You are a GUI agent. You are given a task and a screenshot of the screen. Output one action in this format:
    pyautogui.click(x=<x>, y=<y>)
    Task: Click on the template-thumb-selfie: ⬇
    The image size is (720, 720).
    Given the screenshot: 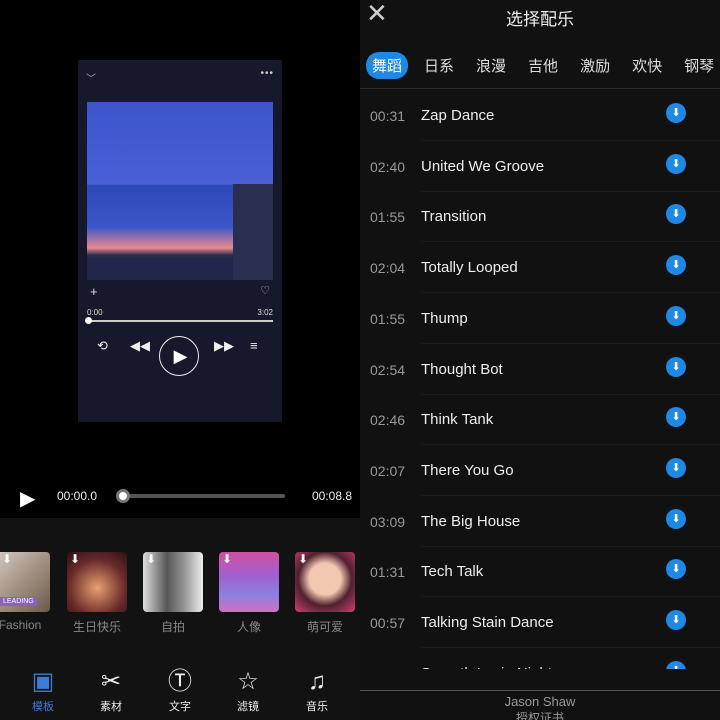 What is the action you would take?
    pyautogui.click(x=173, y=582)
    